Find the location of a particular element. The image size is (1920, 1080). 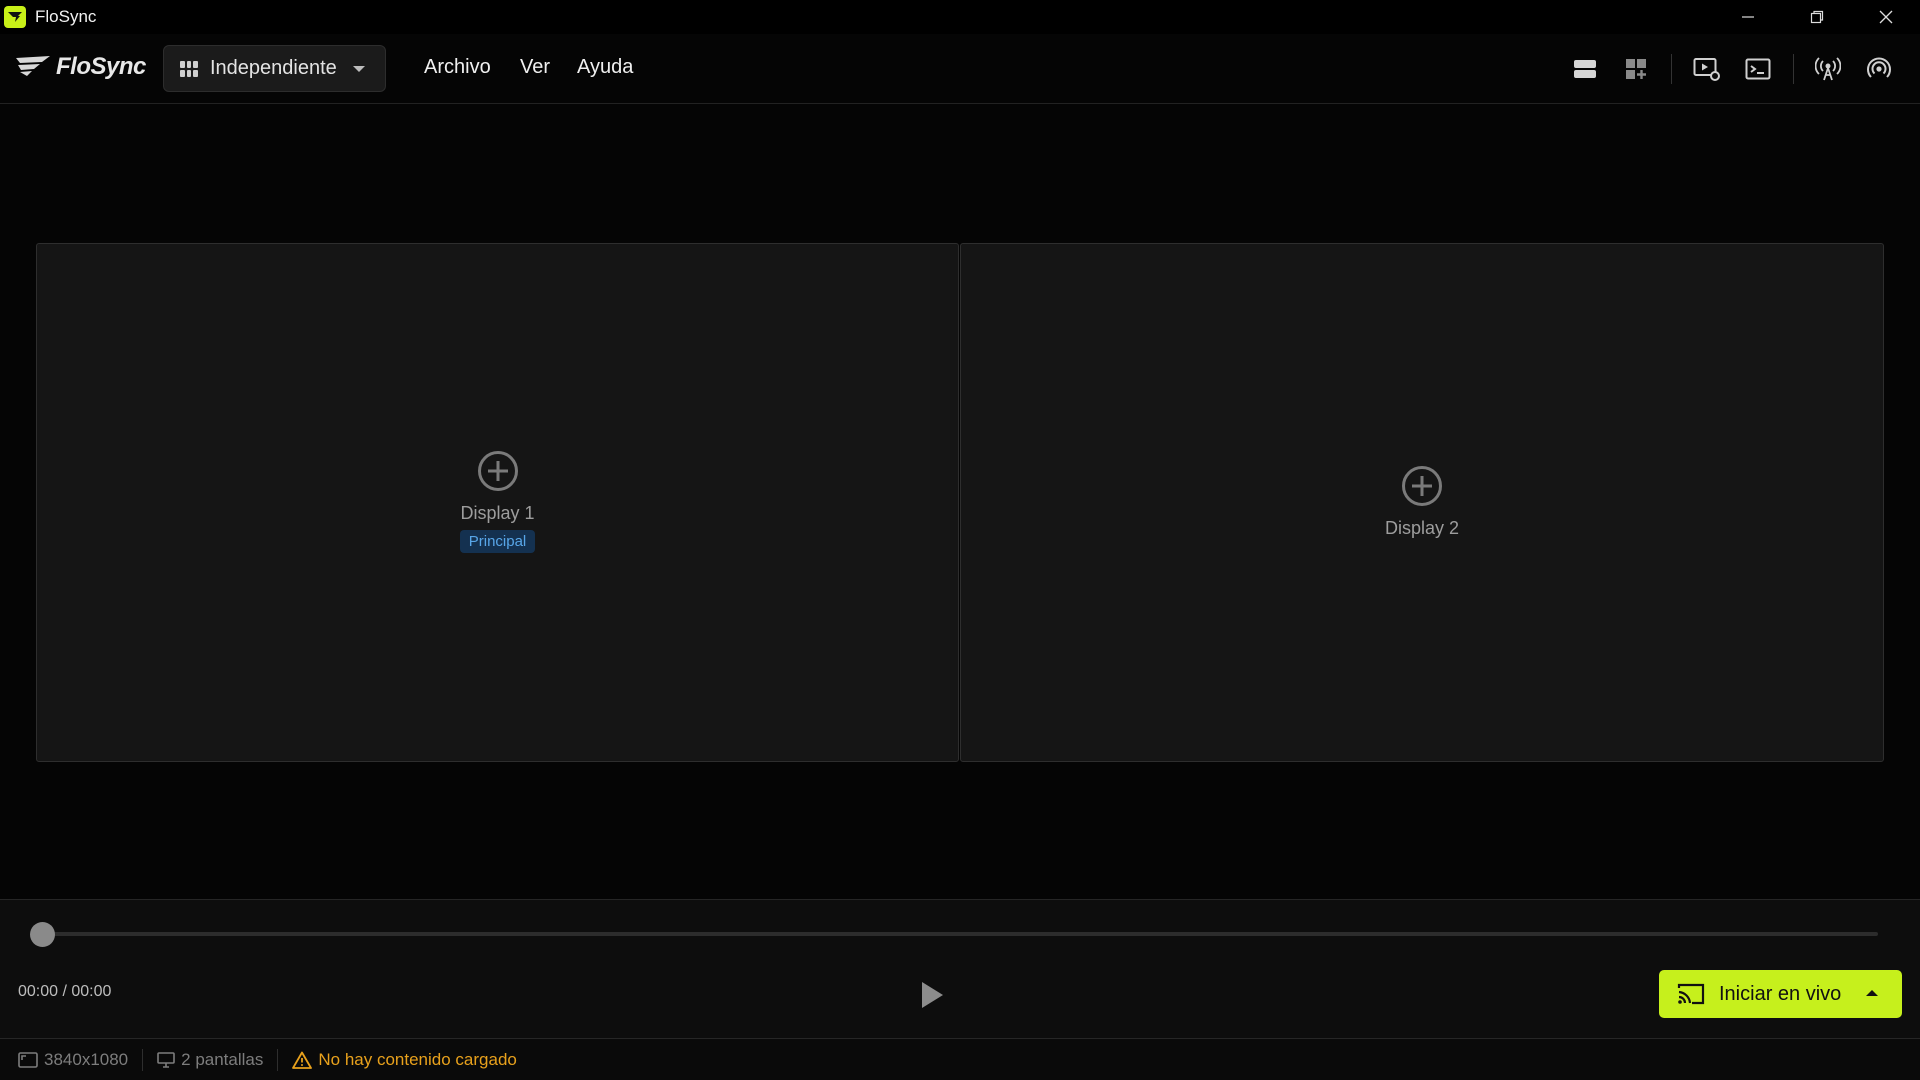

time-readout: 00:00 / 00:00 is located at coordinates (65, 991).